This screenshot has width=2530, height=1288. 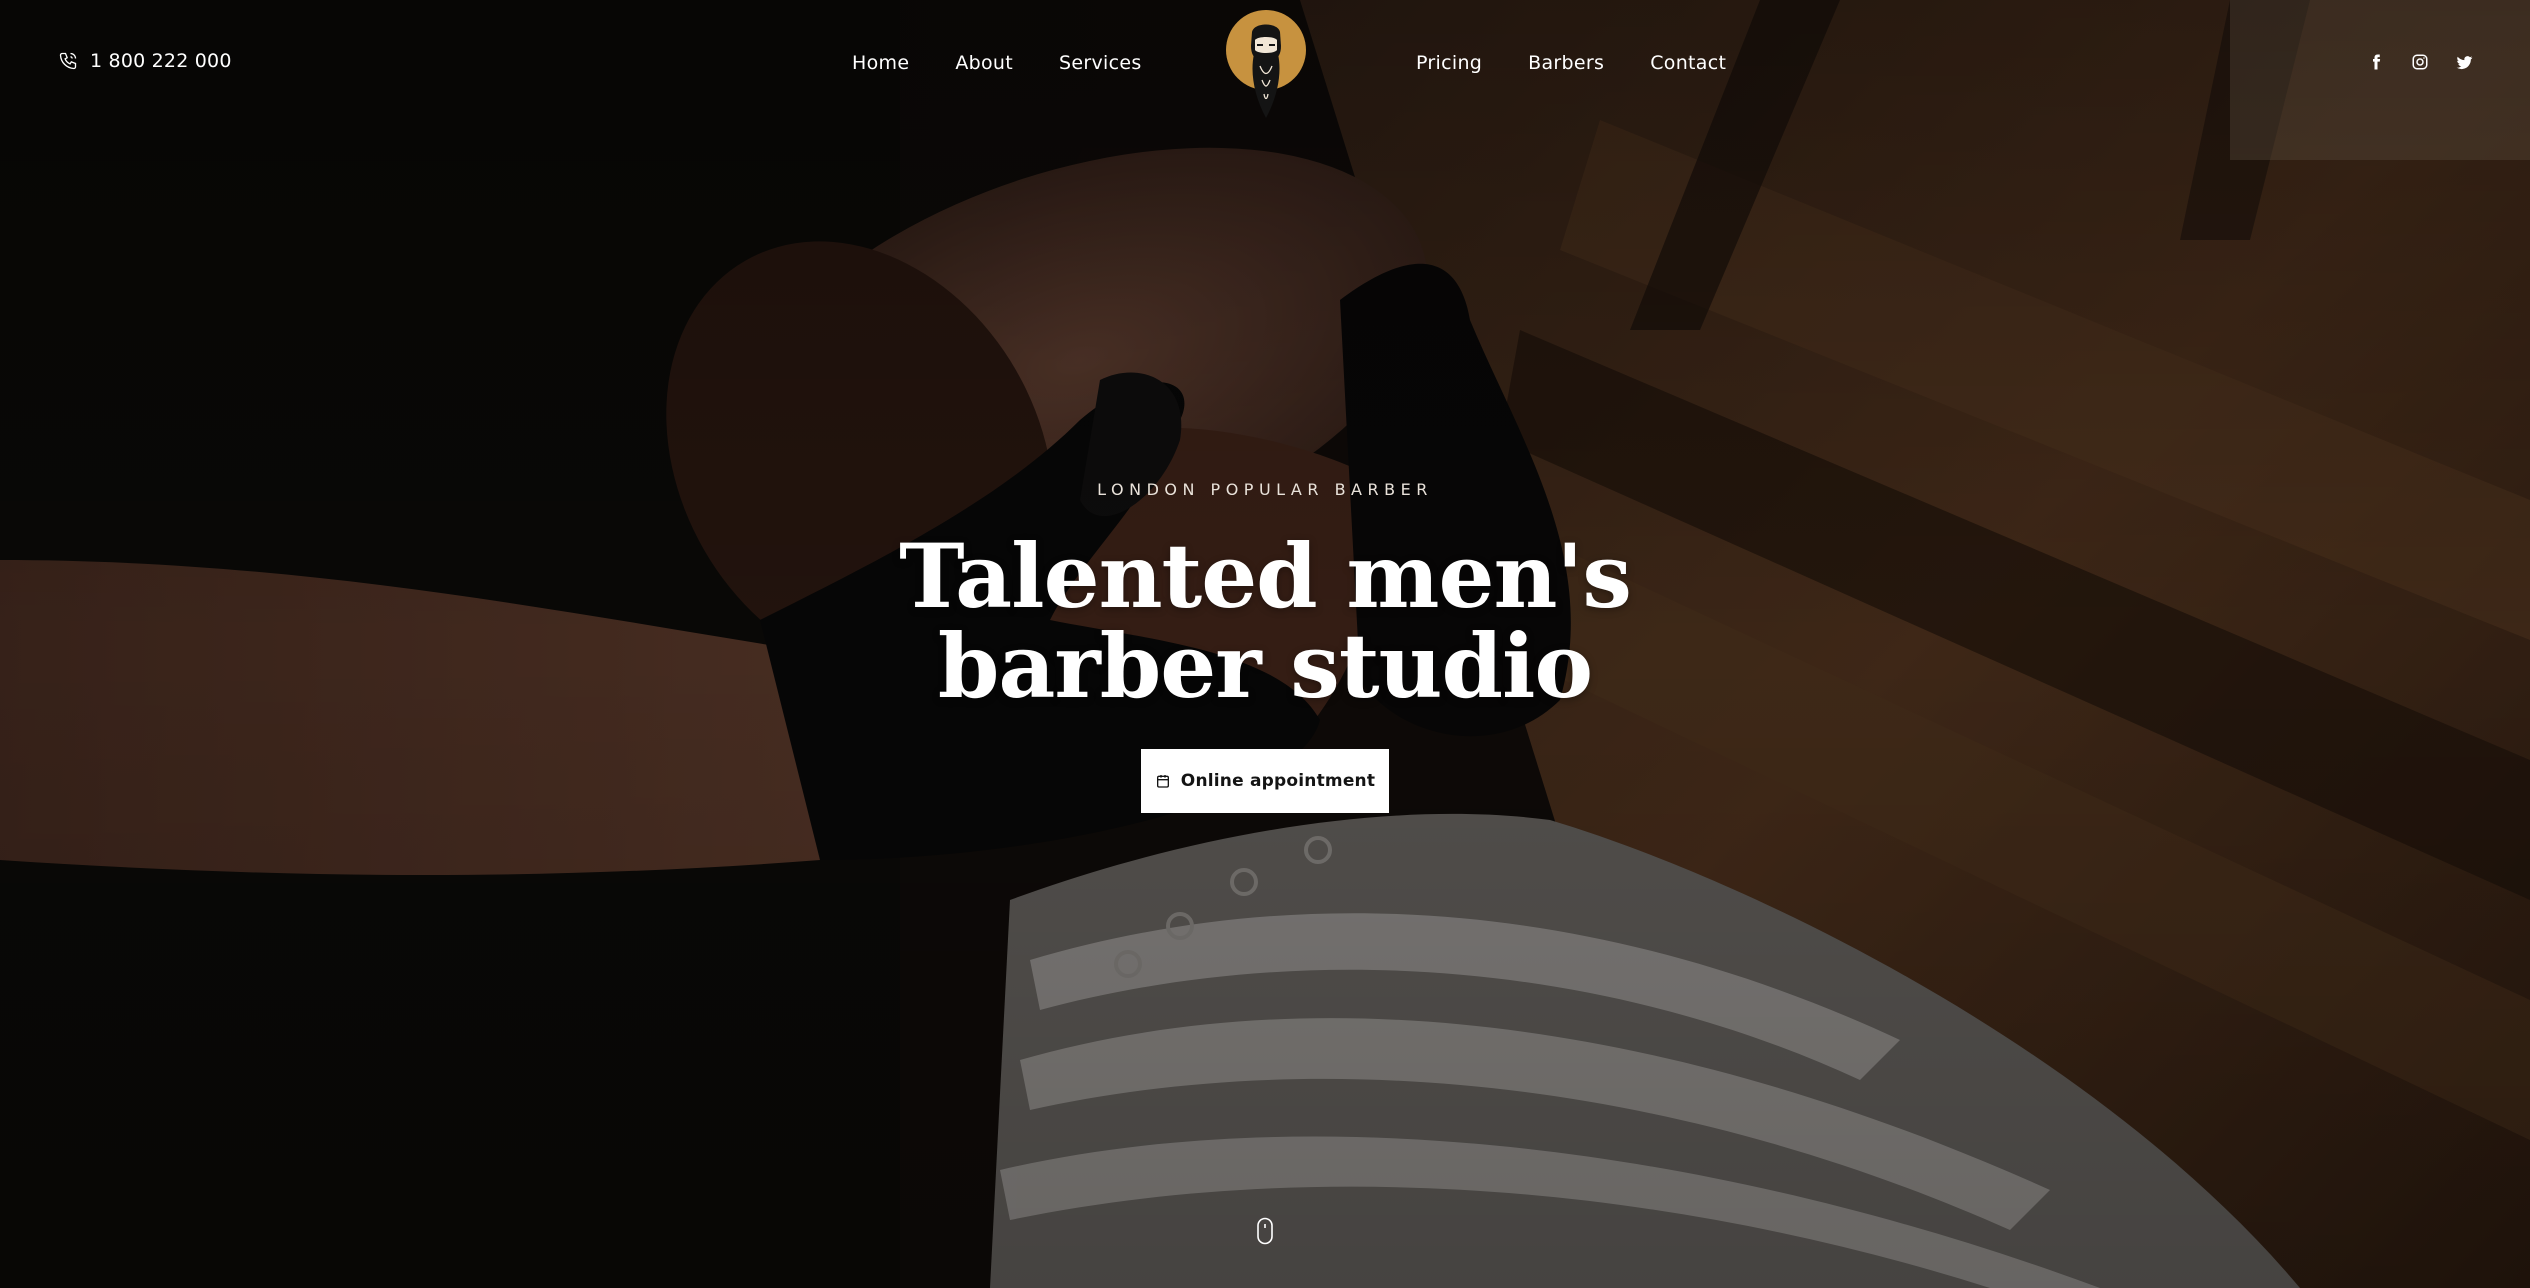 What do you see at coordinates (2464, 62) in the screenshot?
I see `twitter-icon` at bounding box center [2464, 62].